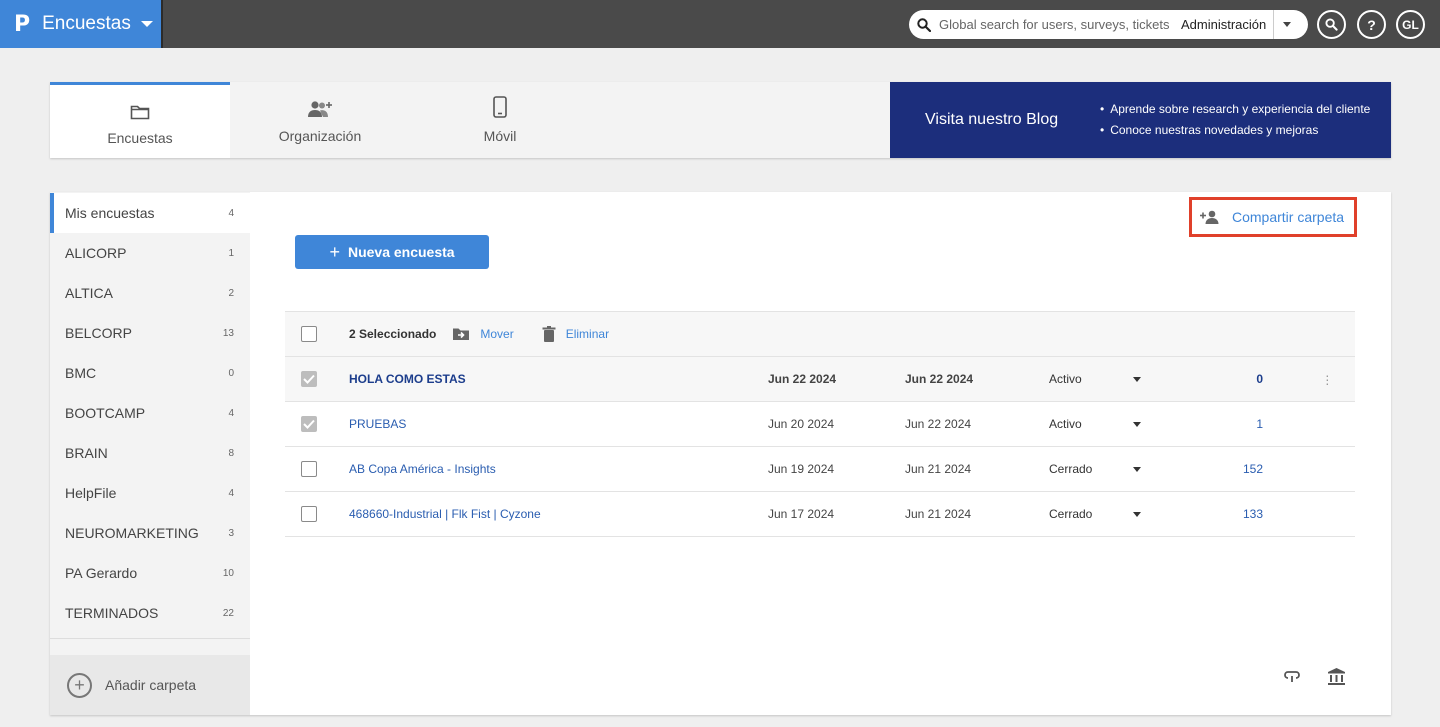 This screenshot has width=1440, height=727. What do you see at coordinates (500, 136) in the screenshot?
I see `tab-label: Móvil` at bounding box center [500, 136].